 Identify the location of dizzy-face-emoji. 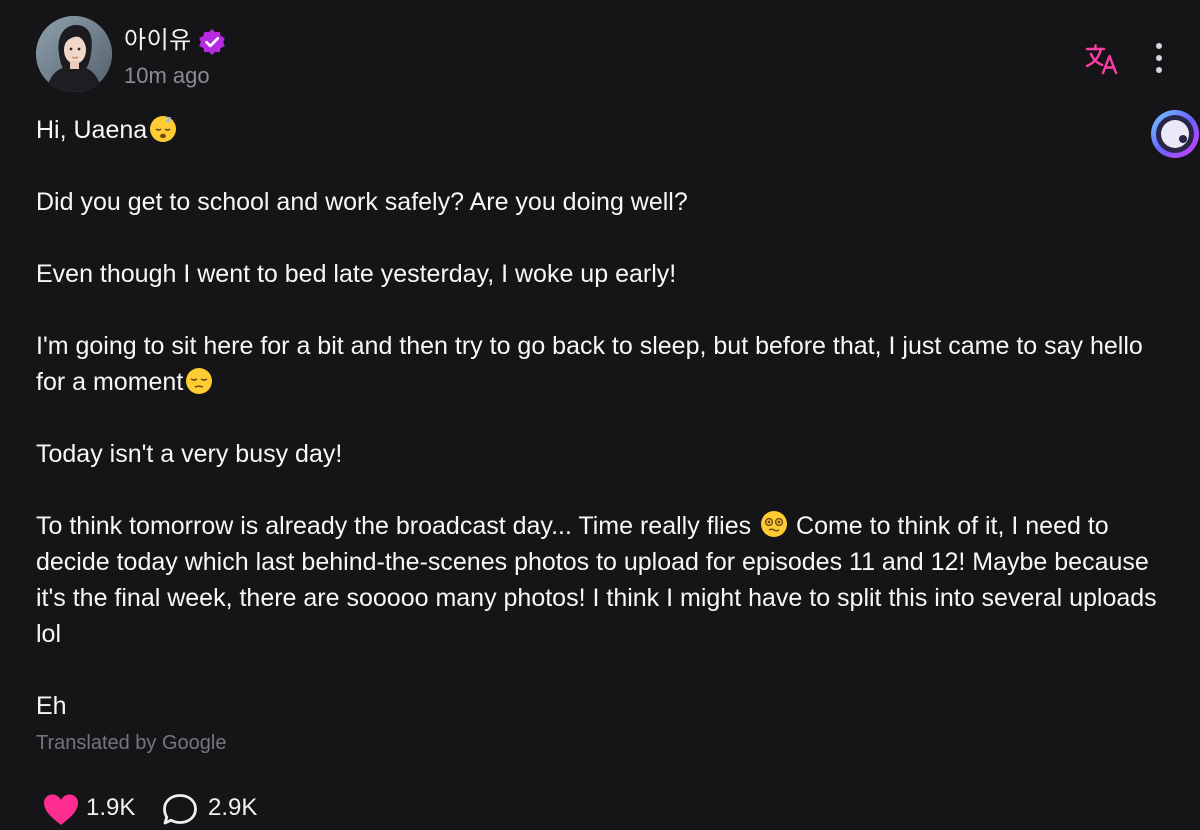
(774, 524).